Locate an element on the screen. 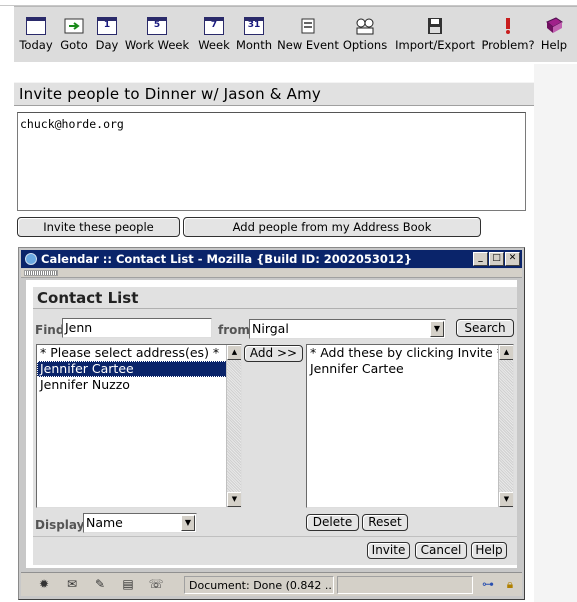 Image resolution: width=577 pixels, height=602 pixels. toolbar-month: 31 Month is located at coordinates (254, 34).